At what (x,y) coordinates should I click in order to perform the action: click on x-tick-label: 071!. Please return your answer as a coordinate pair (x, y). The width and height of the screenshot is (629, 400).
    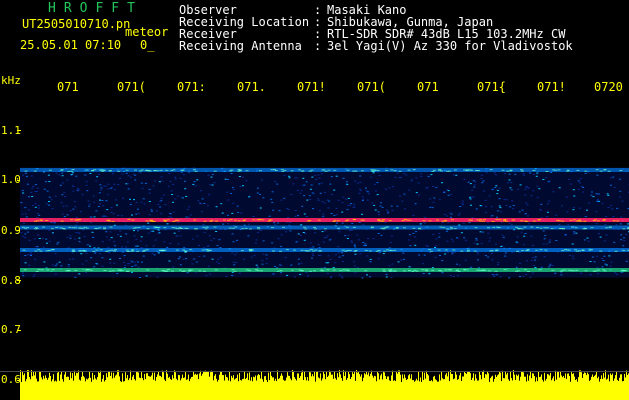
    Looking at the image, I should click on (551, 87).